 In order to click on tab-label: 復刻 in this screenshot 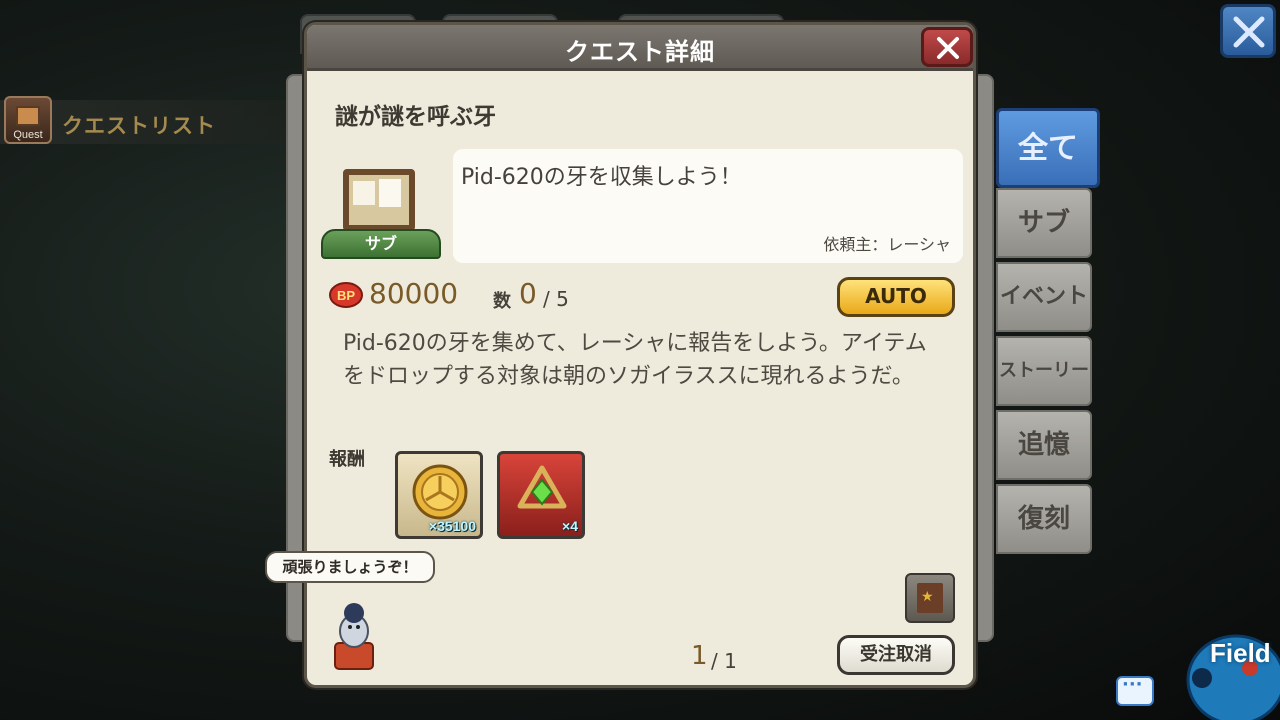, I will do `click(1043, 519)`.